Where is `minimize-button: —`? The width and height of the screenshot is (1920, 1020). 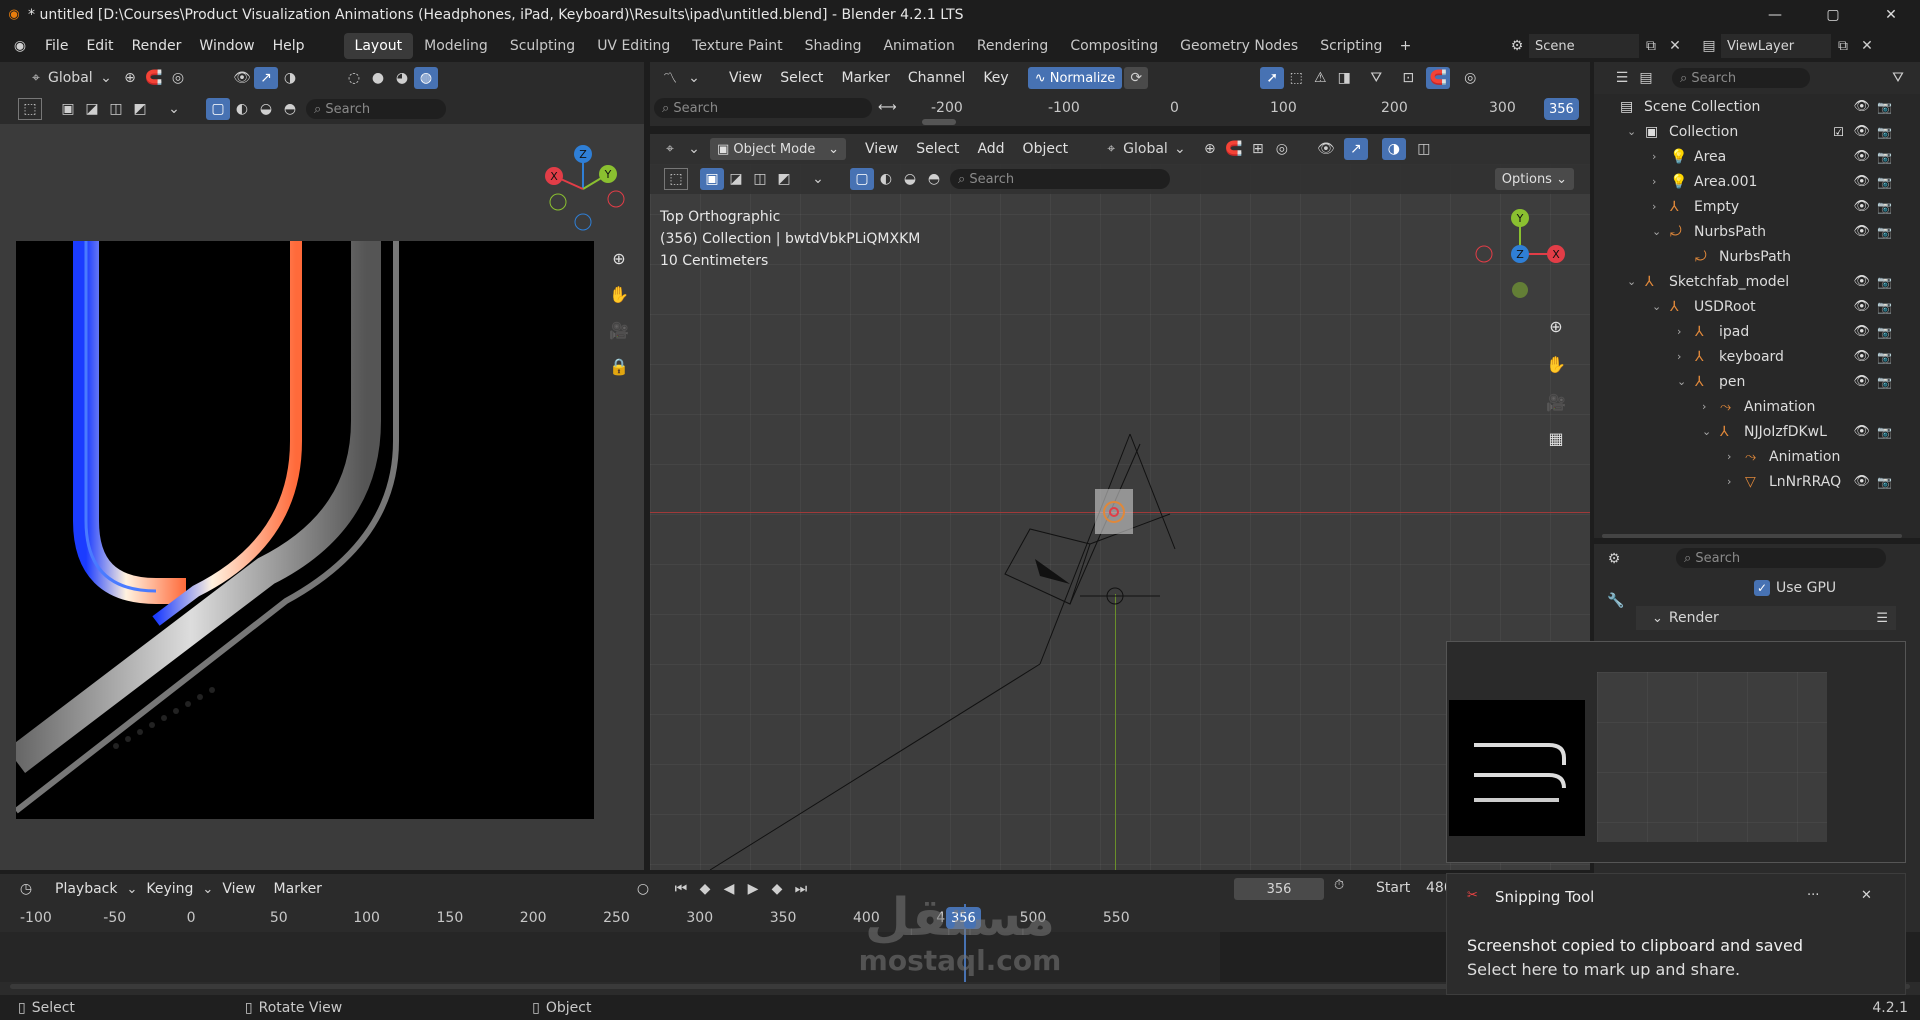
minimize-button: — is located at coordinates (1775, 15).